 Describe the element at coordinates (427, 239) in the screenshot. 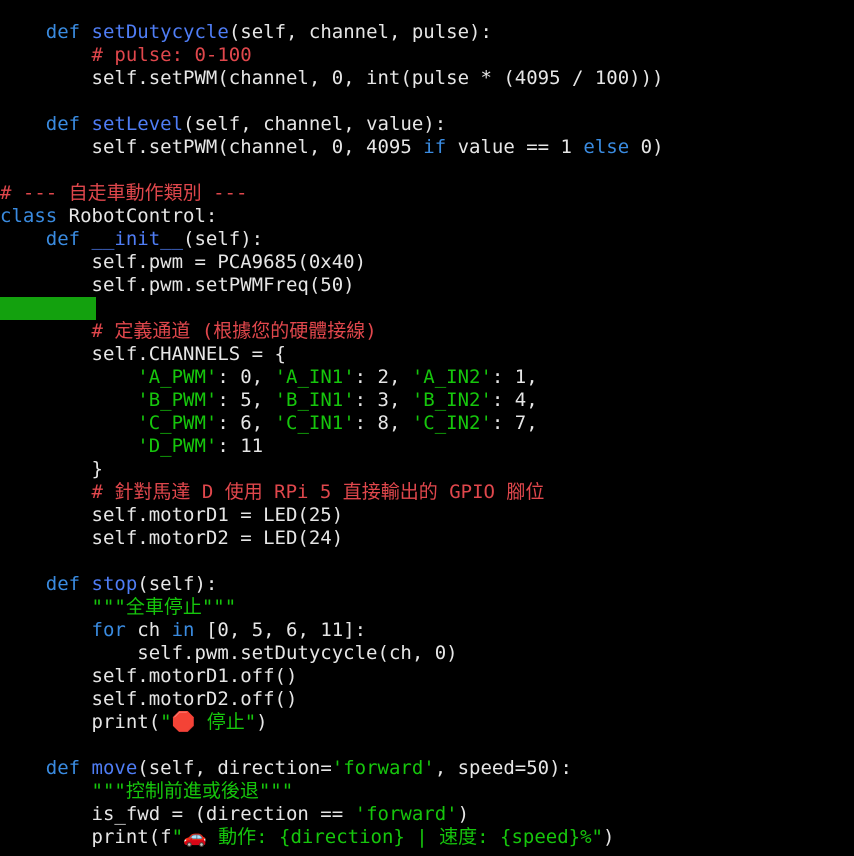

I see `code-line: def __init__(self):` at that location.